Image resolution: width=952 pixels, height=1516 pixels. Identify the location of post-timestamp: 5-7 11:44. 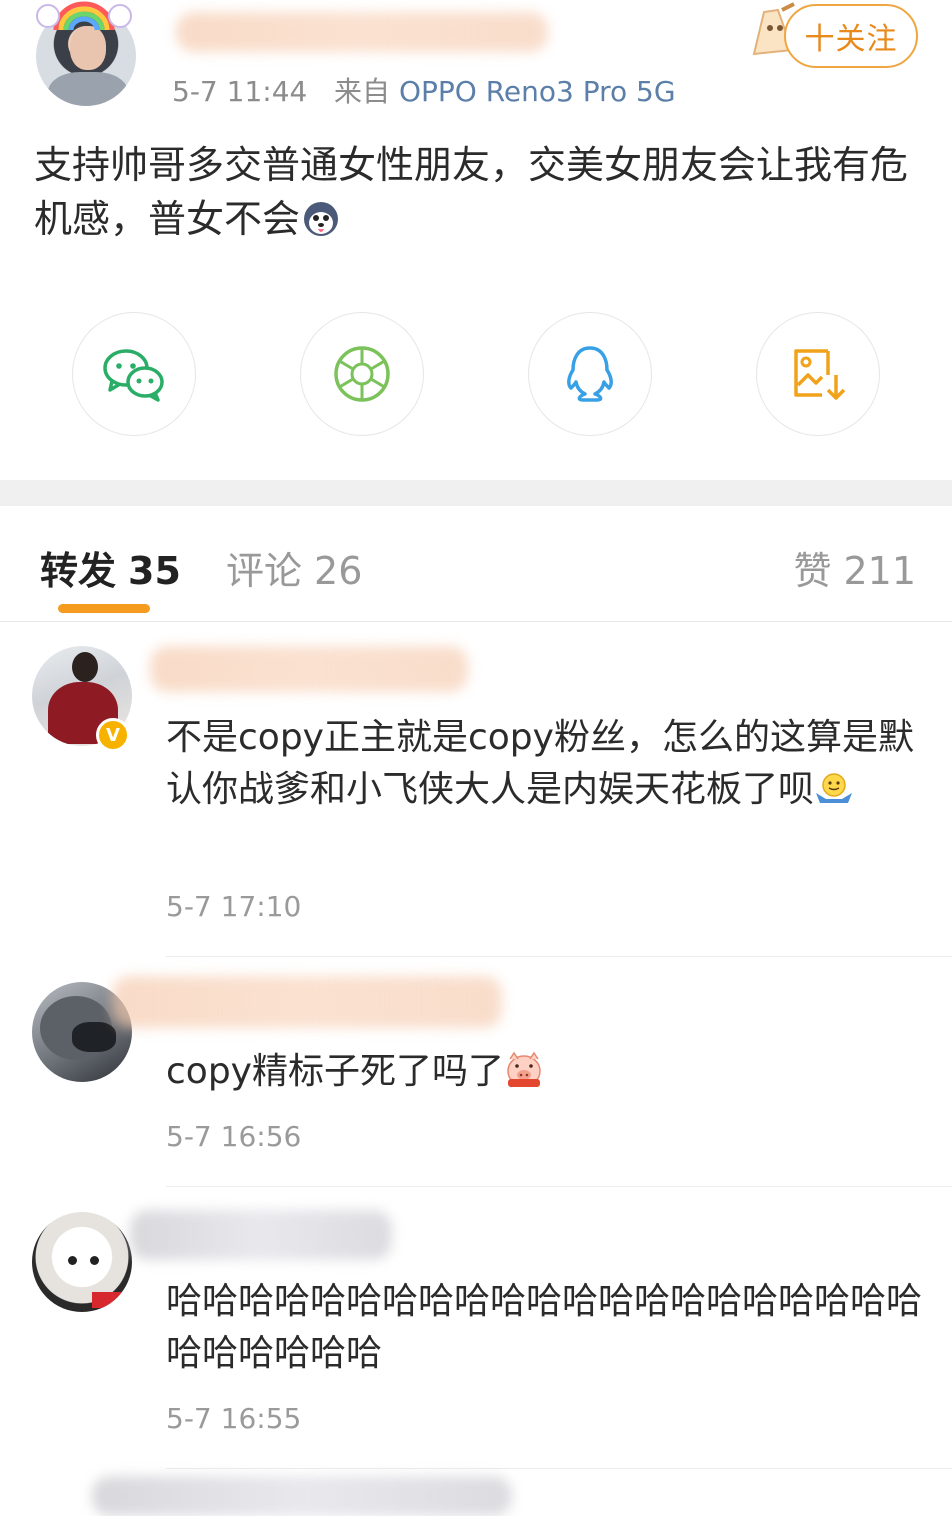
(240, 91).